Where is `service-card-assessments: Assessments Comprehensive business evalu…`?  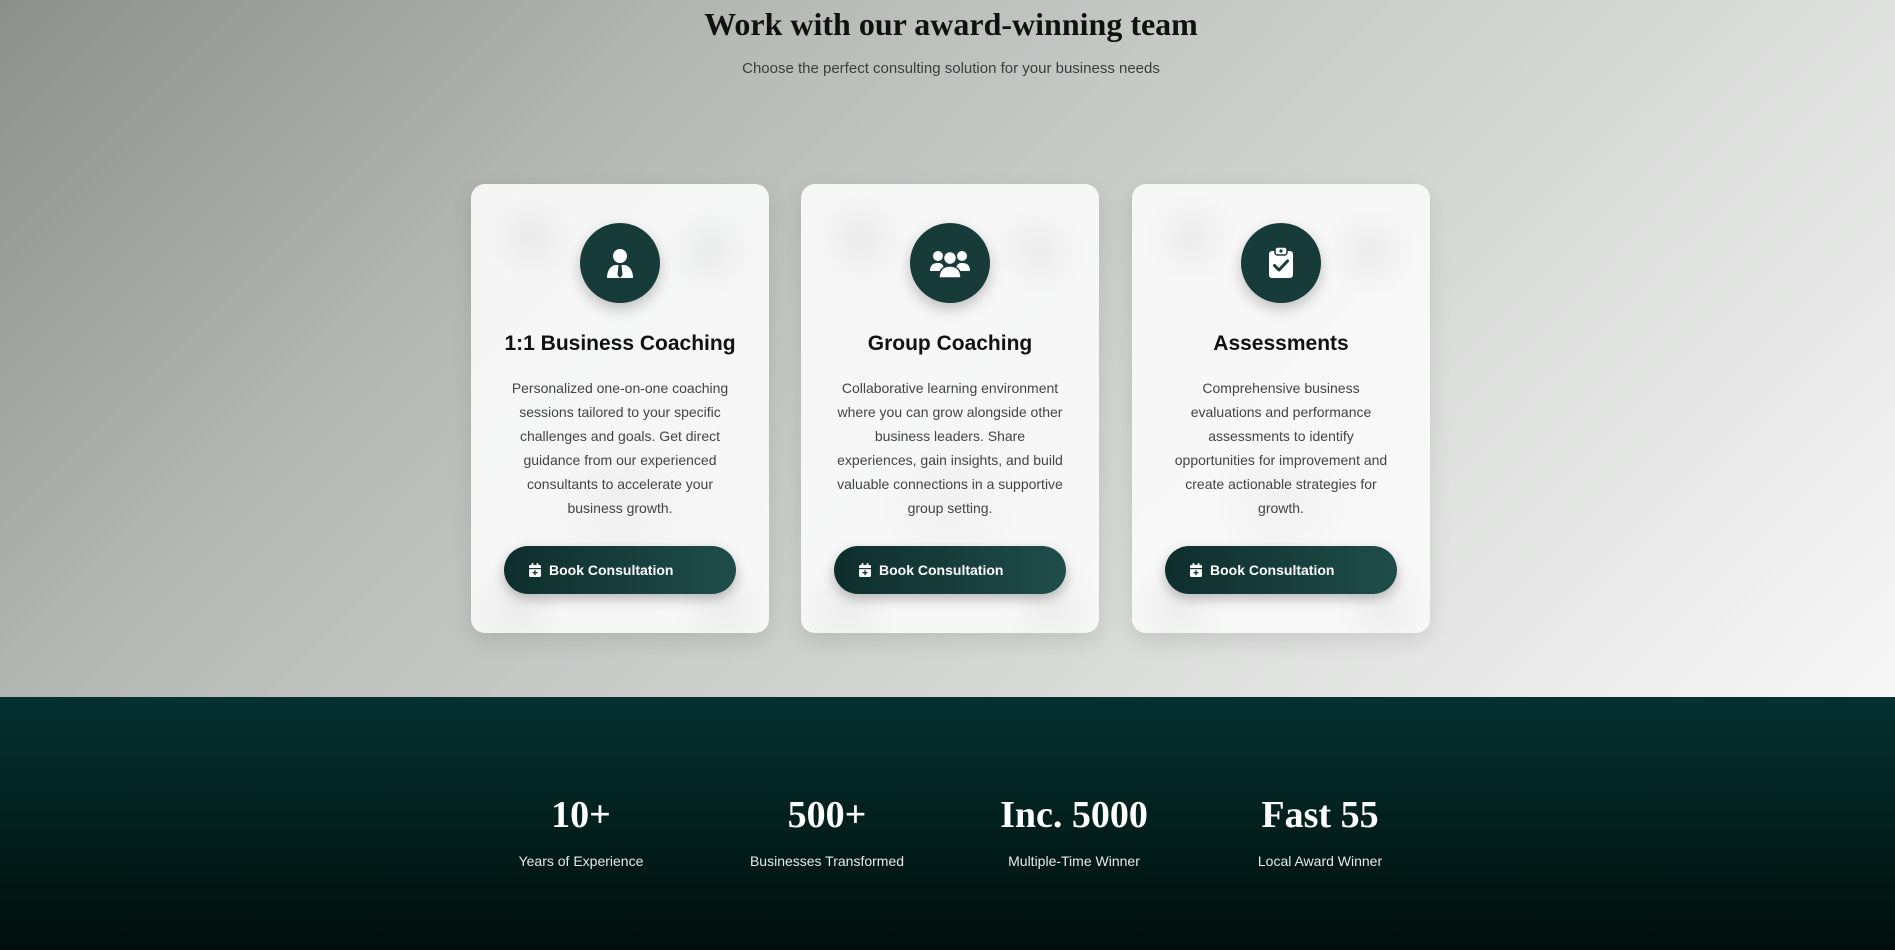 service-card-assessments: Assessments Comprehensive business evalu… is located at coordinates (1281, 408).